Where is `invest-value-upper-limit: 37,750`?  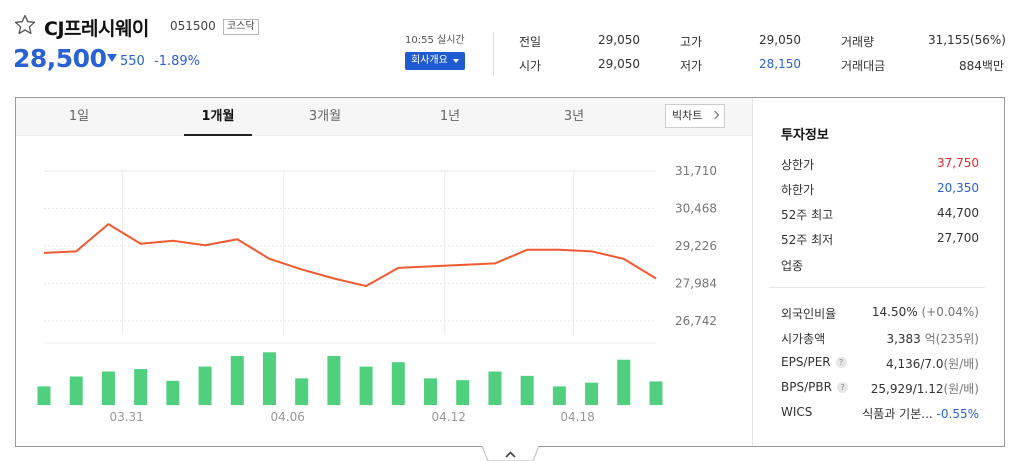 invest-value-upper-limit: 37,750 is located at coordinates (958, 163).